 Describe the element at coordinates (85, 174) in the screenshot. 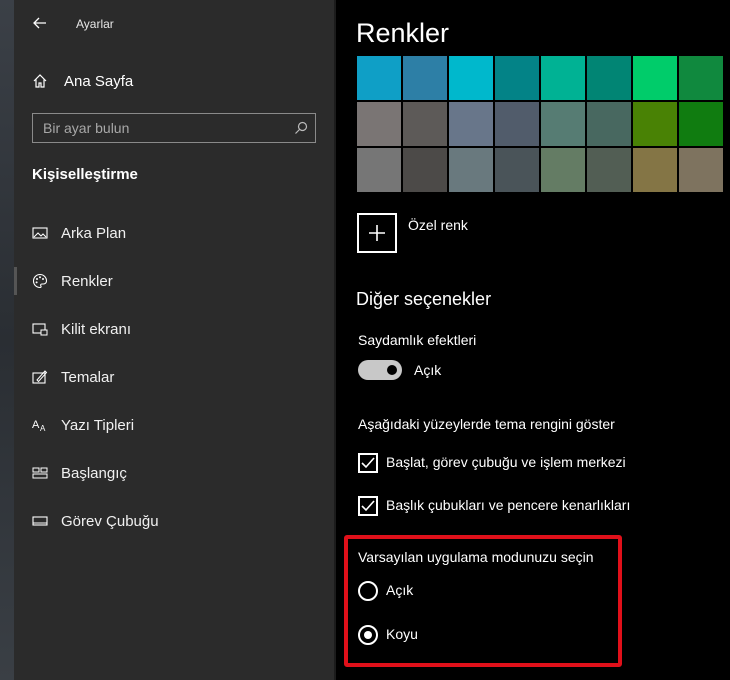

I see `section-title: Kişiselleştirme` at that location.